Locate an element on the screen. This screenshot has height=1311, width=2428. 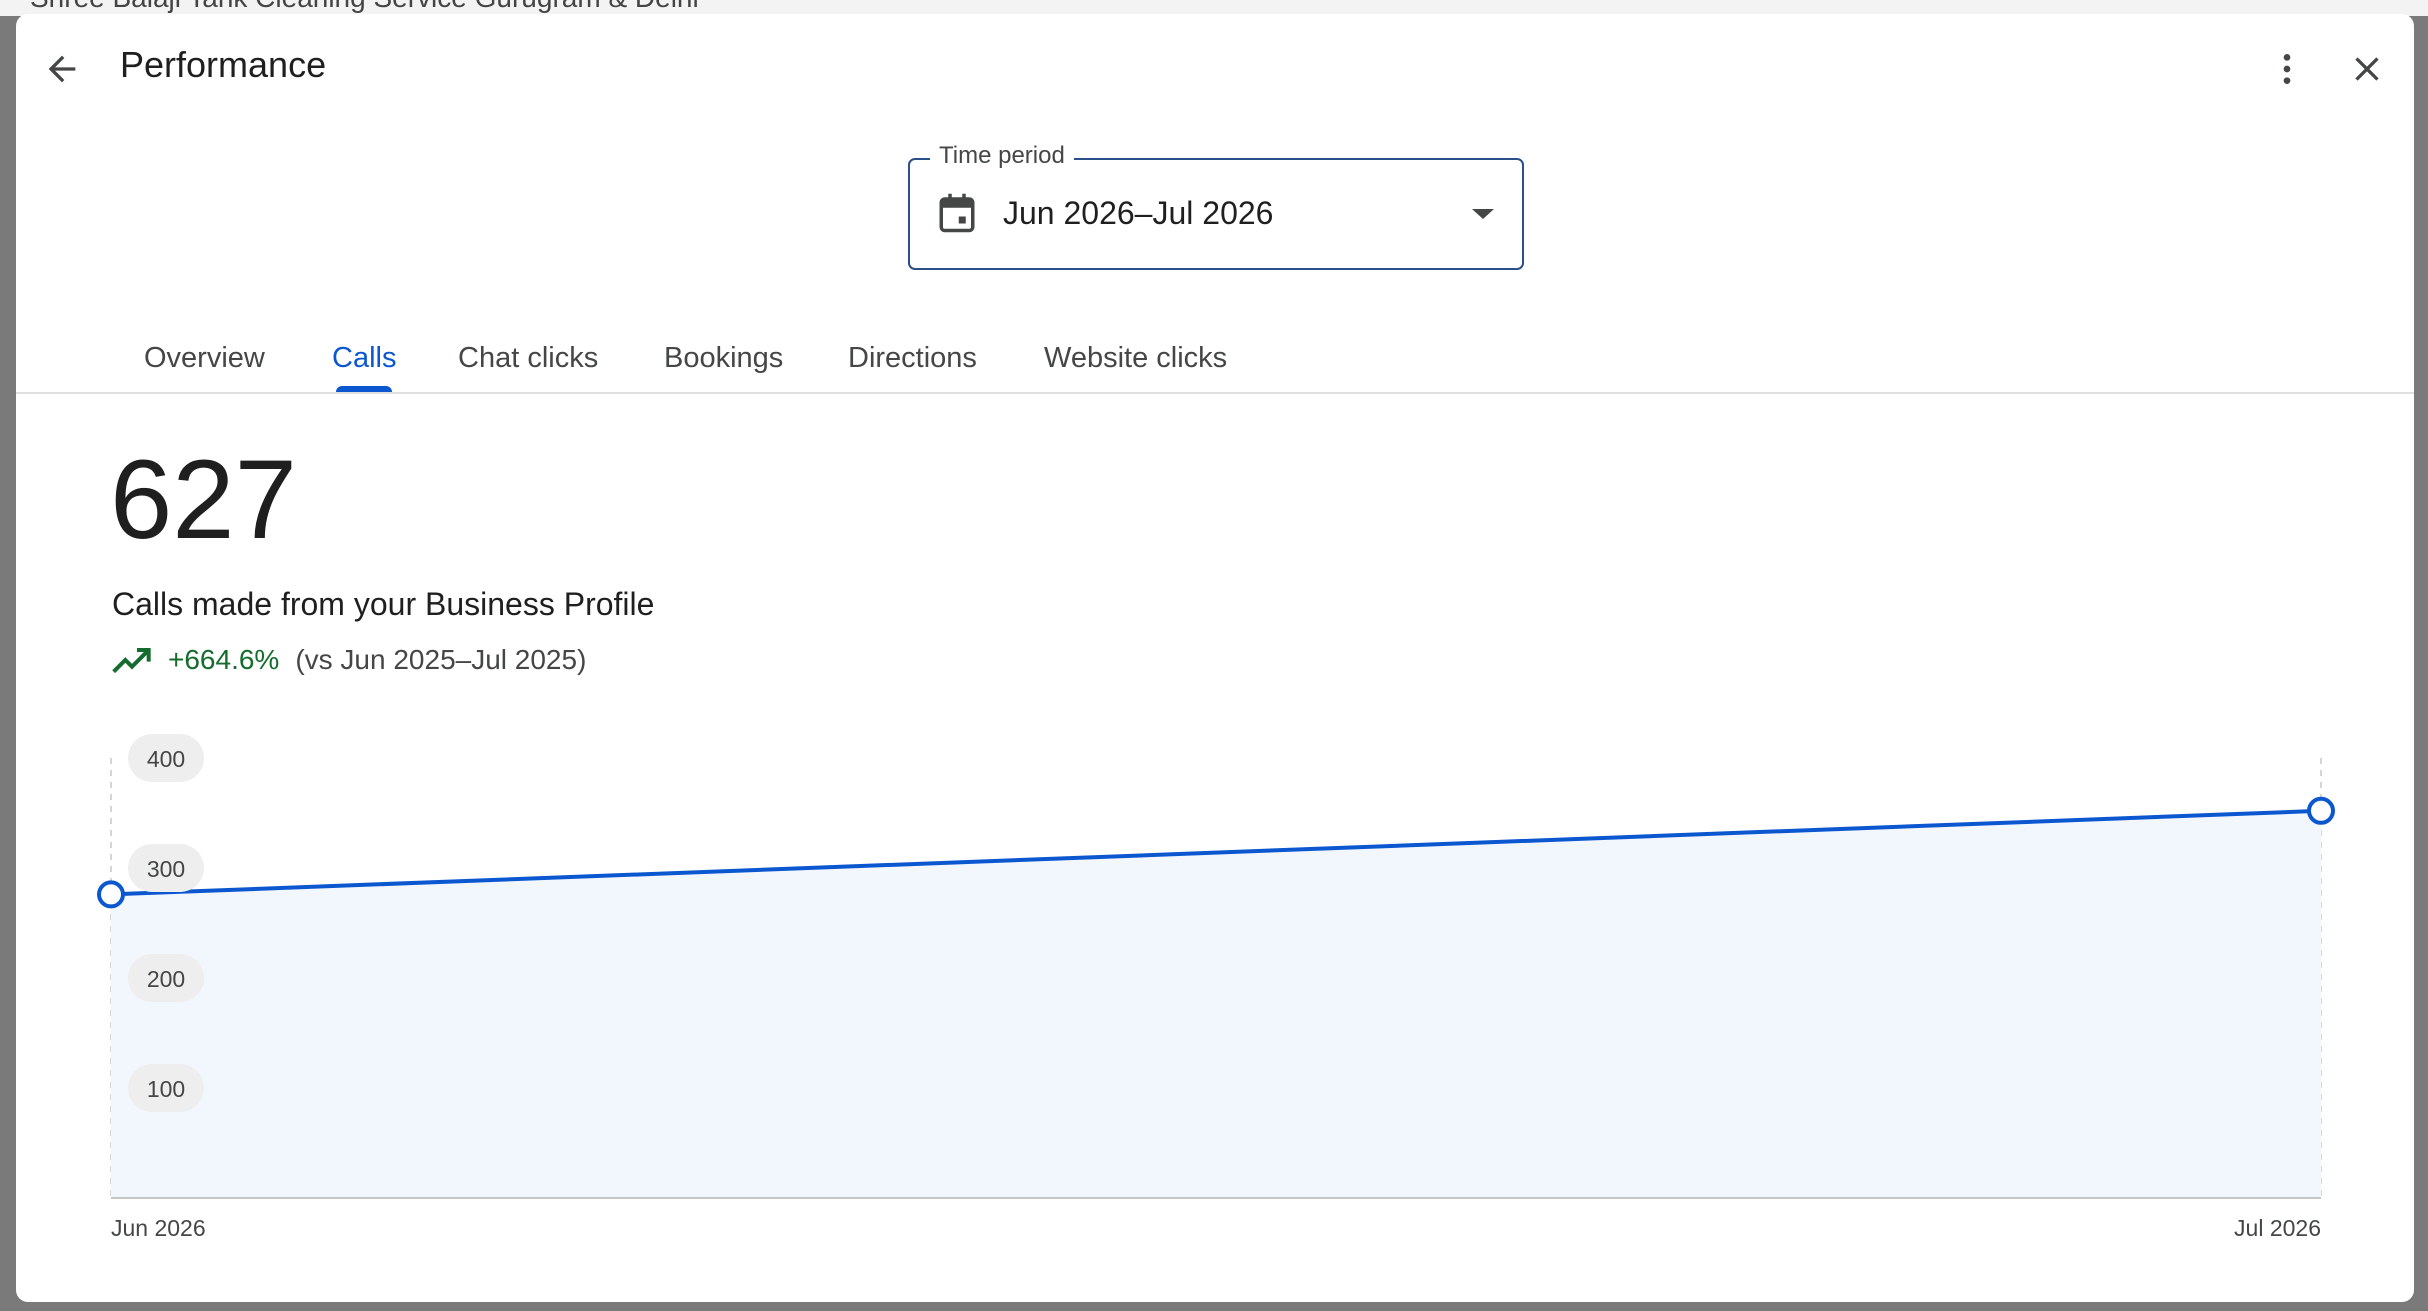
arrow-back-icon is located at coordinates (62, 69).